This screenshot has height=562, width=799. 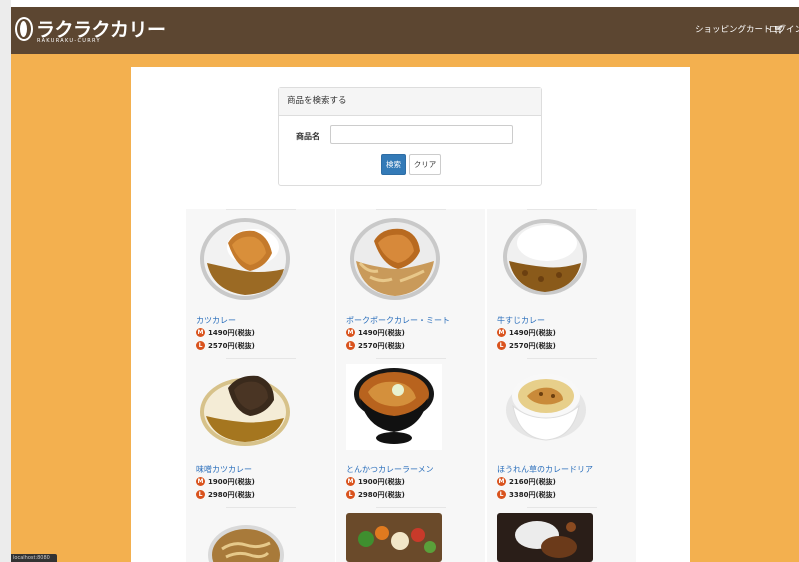 What do you see at coordinates (399, 3) in the screenshot?
I see `window-top-strip` at bounding box center [399, 3].